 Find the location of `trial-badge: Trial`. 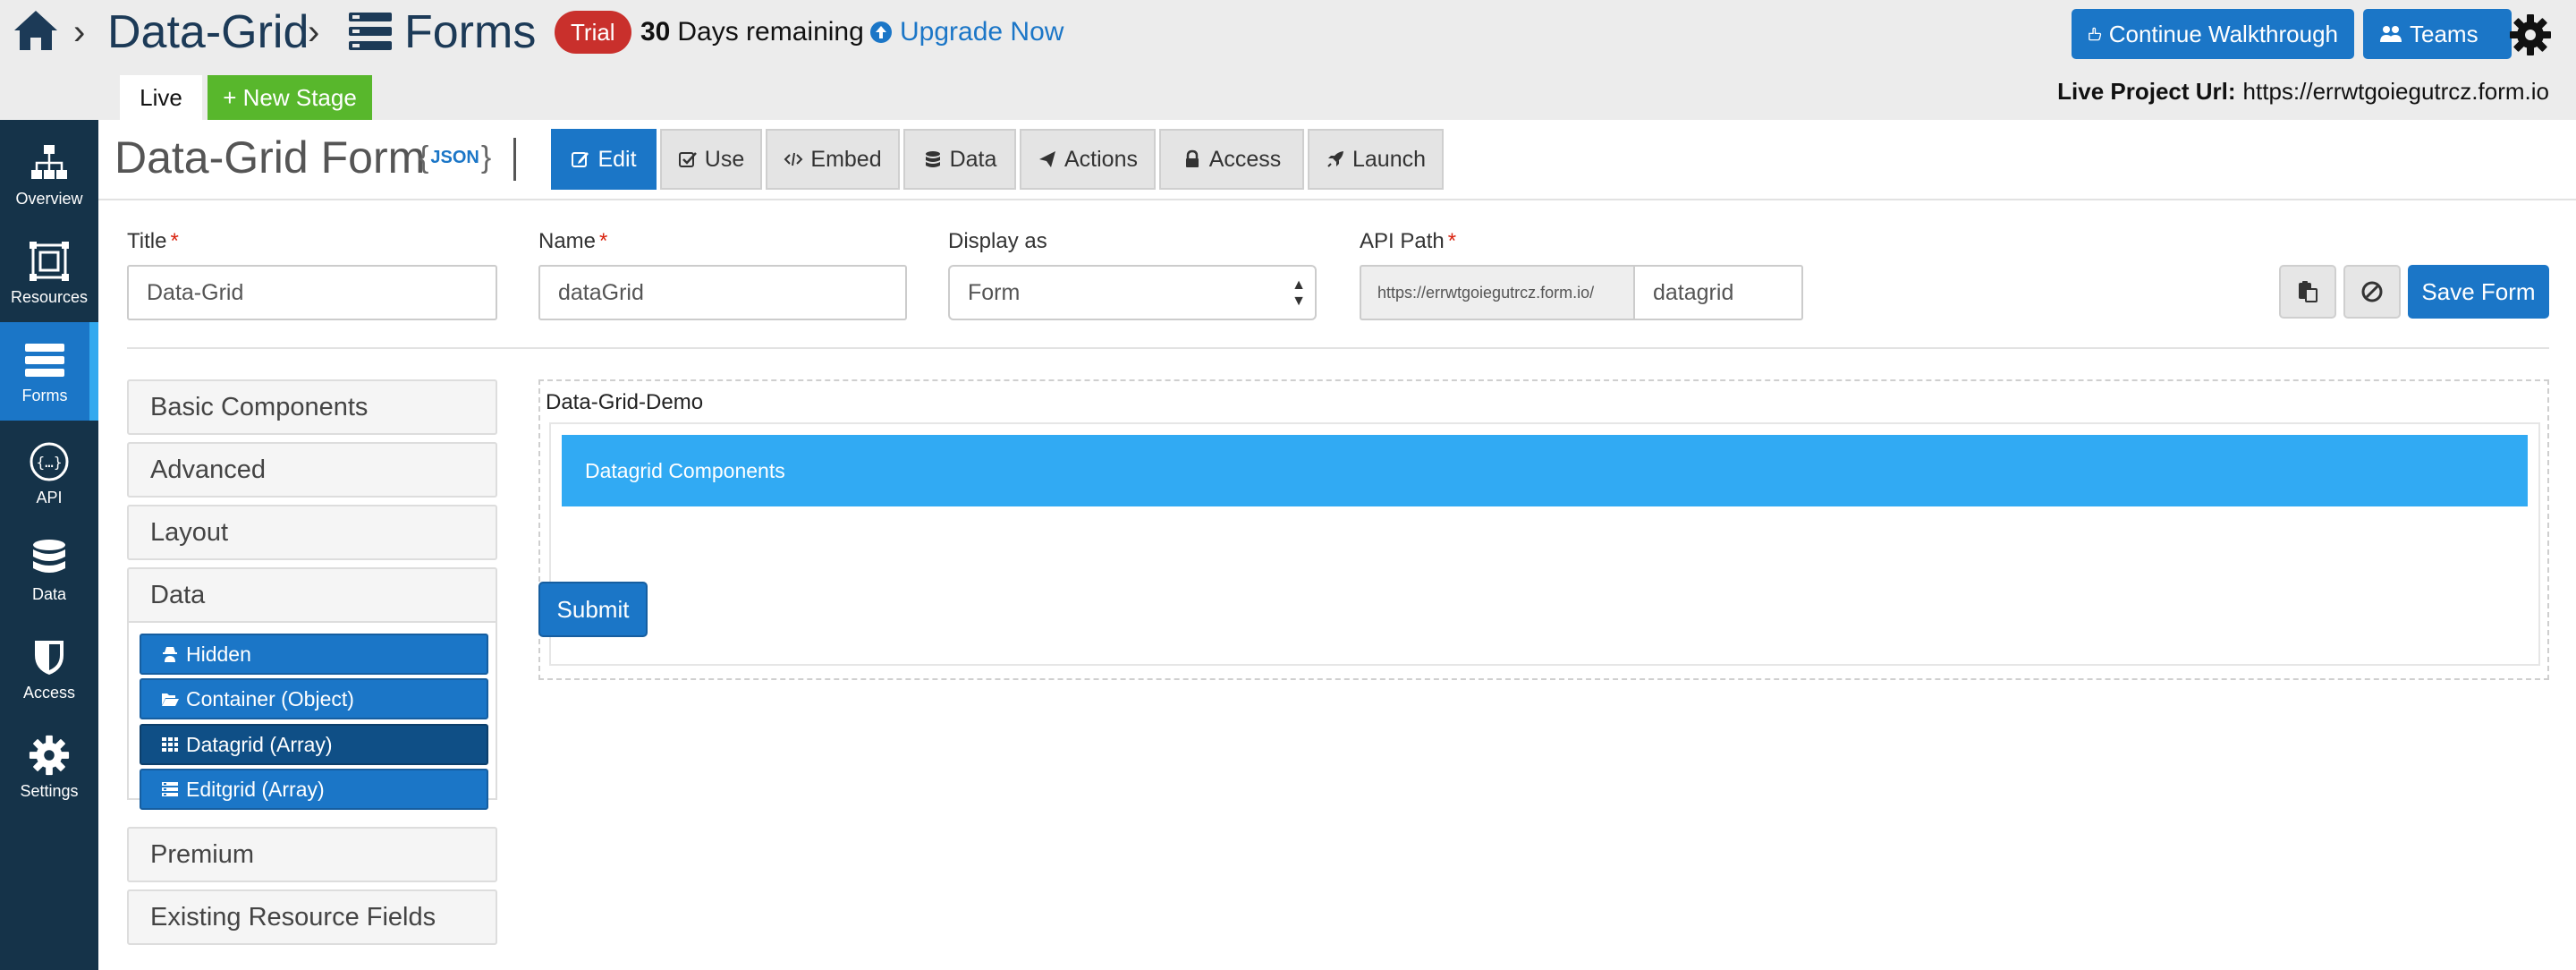

trial-badge: Trial is located at coordinates (593, 32).